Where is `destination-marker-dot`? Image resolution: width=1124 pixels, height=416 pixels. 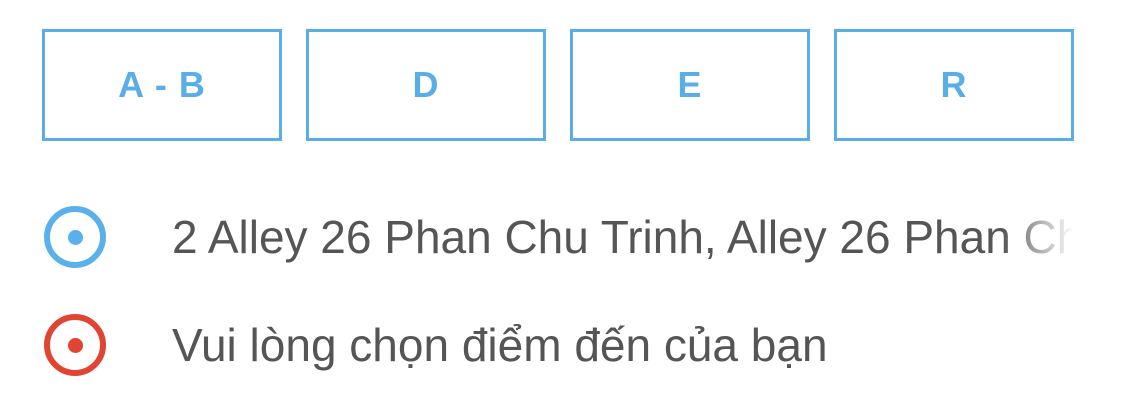 destination-marker-dot is located at coordinates (75, 345).